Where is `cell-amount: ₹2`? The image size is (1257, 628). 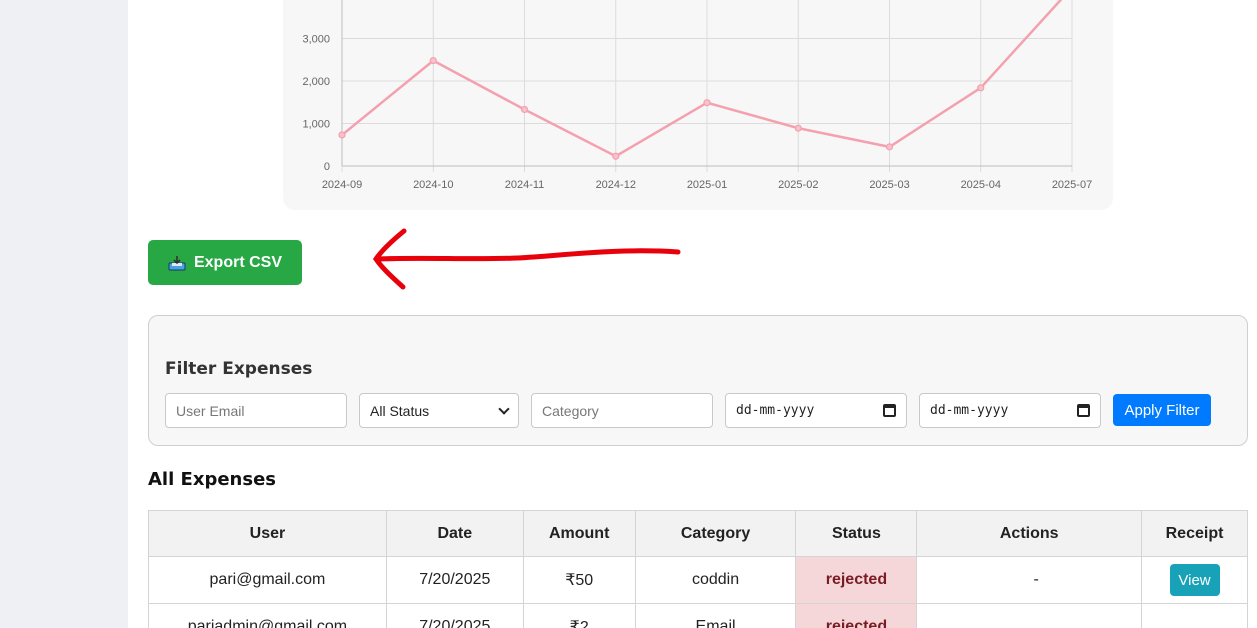 cell-amount: ₹2 is located at coordinates (579, 615).